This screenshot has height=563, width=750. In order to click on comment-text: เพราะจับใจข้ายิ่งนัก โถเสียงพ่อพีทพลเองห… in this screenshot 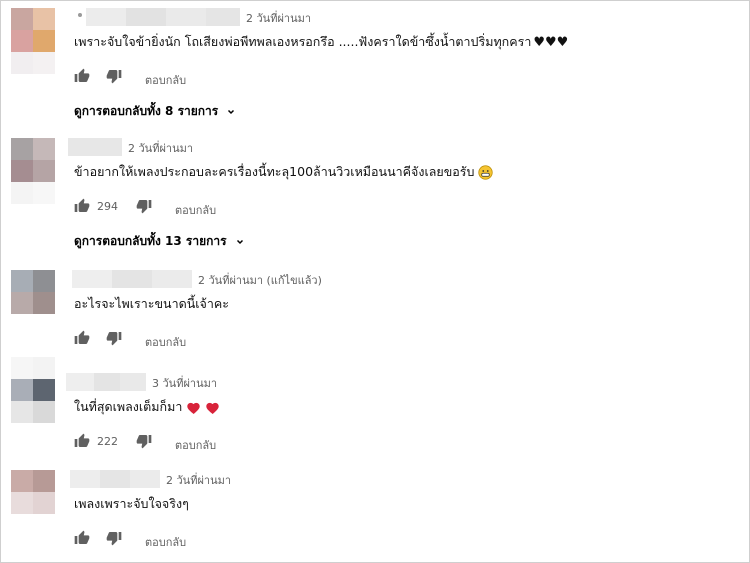, I will do `click(321, 42)`.